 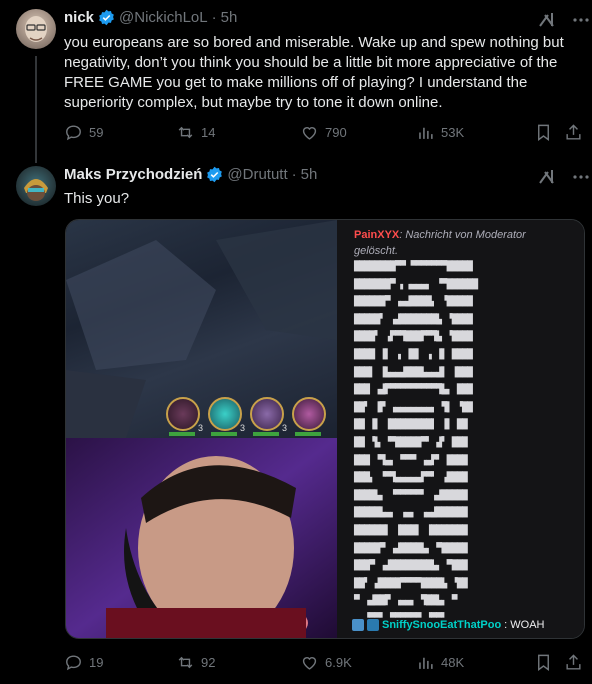 I want to click on views-button: 48K, so click(x=440, y=662).